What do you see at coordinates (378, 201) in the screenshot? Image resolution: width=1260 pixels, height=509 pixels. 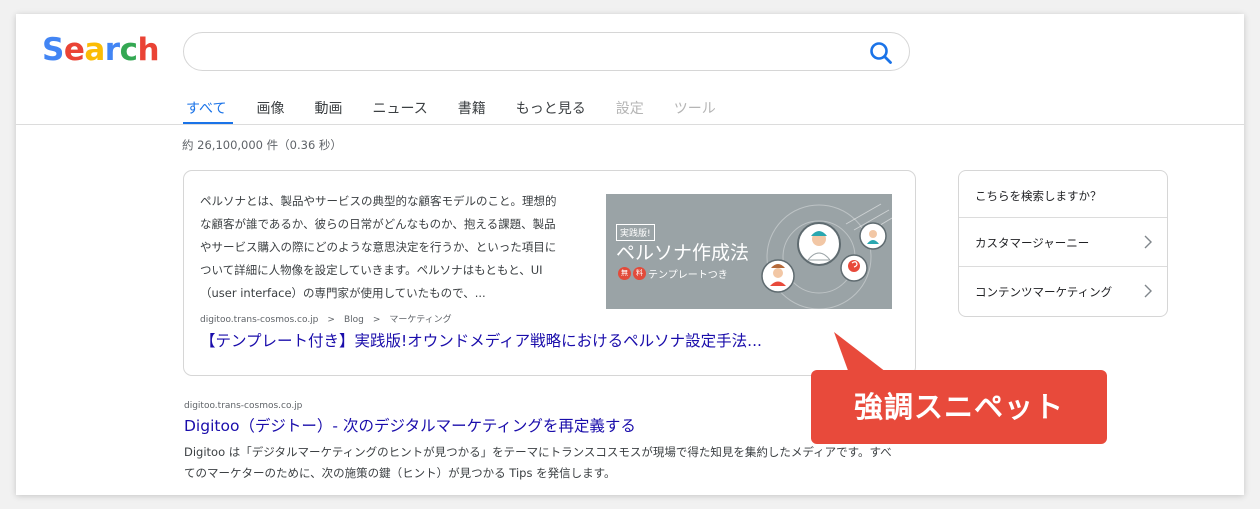 I see `snippet-text-line: ペルソナとは、製品やサービスの典型的な顧客モデルのこと。理想的` at bounding box center [378, 201].